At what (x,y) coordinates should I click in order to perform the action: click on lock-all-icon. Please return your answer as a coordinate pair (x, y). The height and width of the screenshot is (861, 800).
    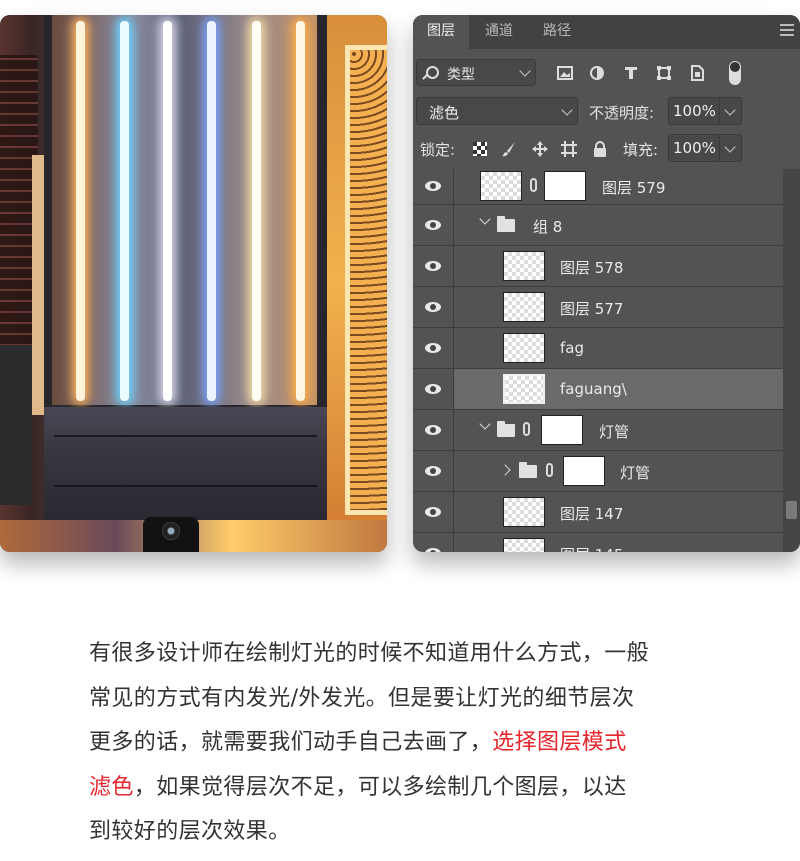
    Looking at the image, I should click on (600, 149).